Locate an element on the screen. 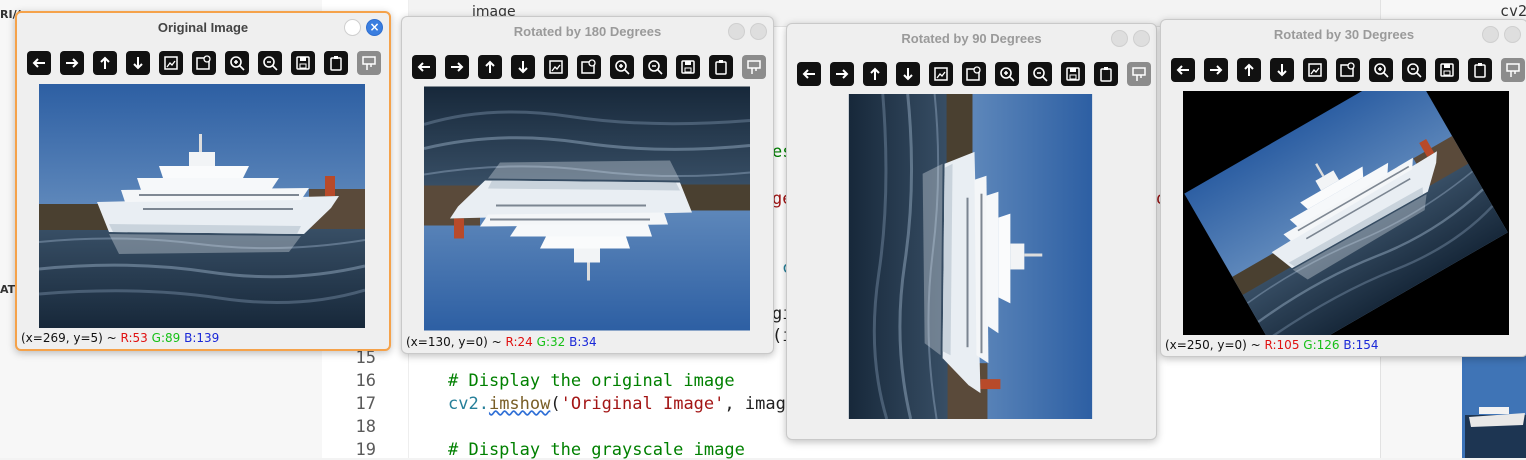 The height and width of the screenshot is (460, 1526). original-image is located at coordinates (202, 206).